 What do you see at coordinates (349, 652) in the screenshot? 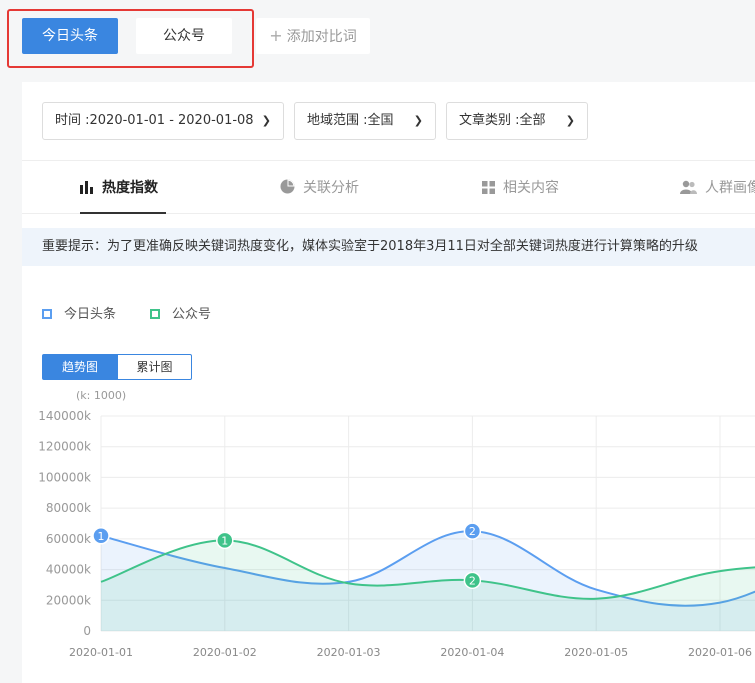
I see `x-tick-label: 2020-01-03` at bounding box center [349, 652].